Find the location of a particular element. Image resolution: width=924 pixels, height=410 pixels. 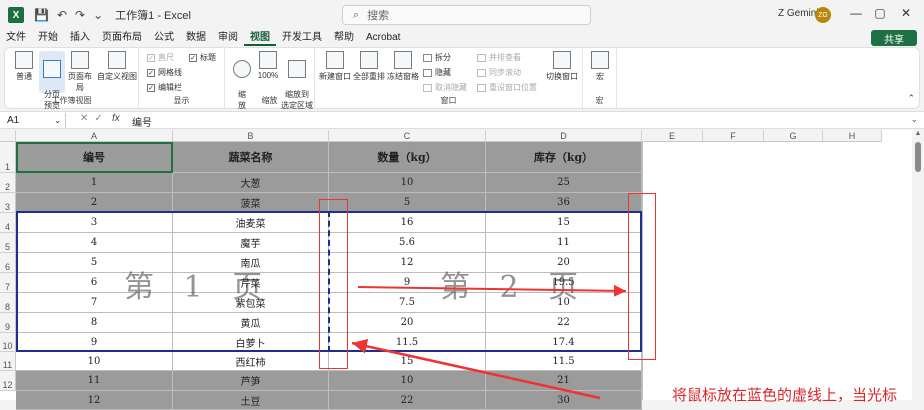

header-cell: 数量（kg） is located at coordinates (407, 157).